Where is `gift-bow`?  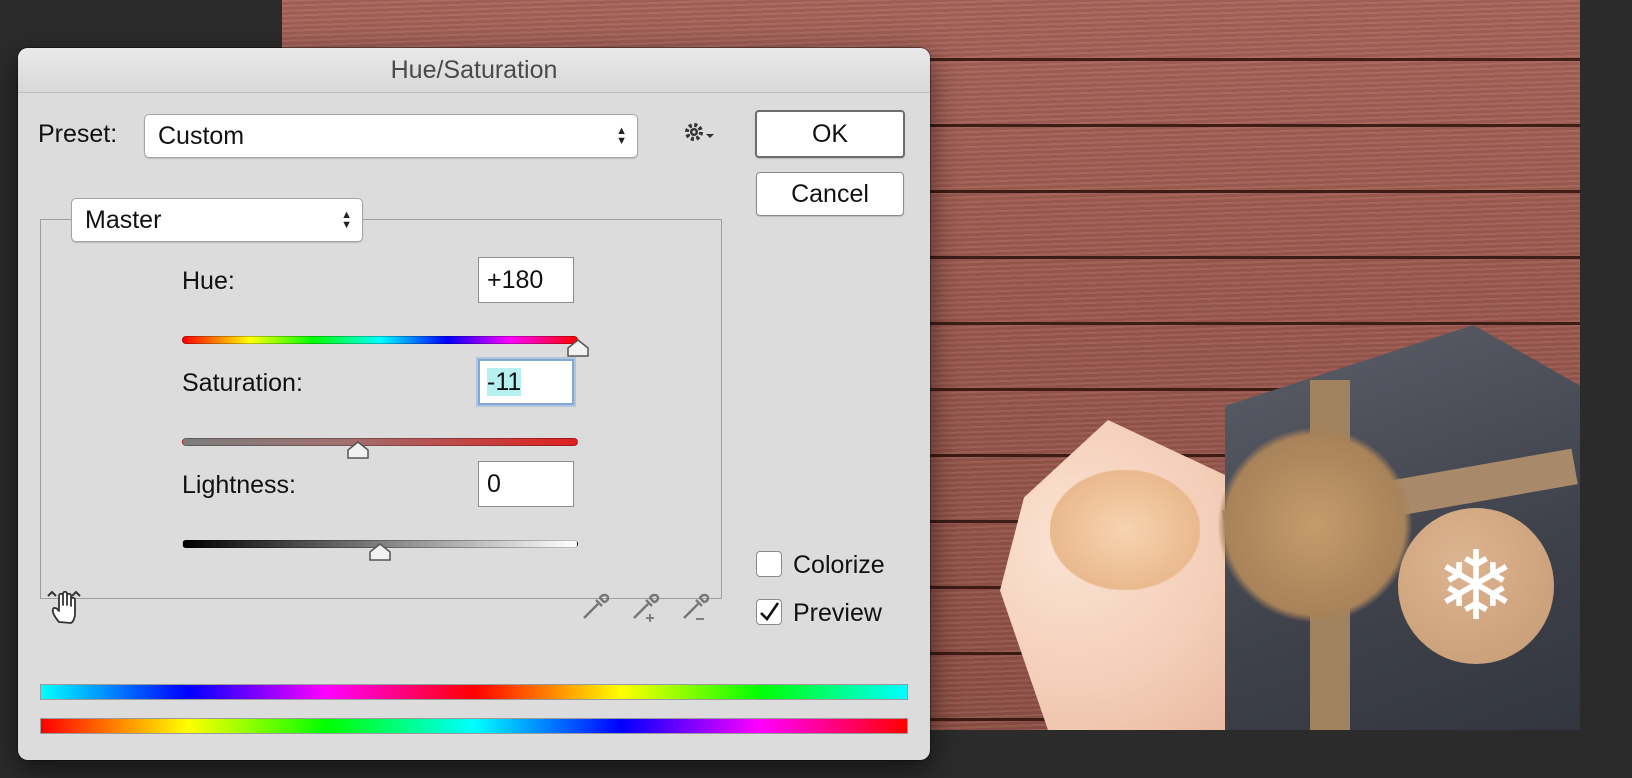 gift-bow is located at coordinates (1315, 525).